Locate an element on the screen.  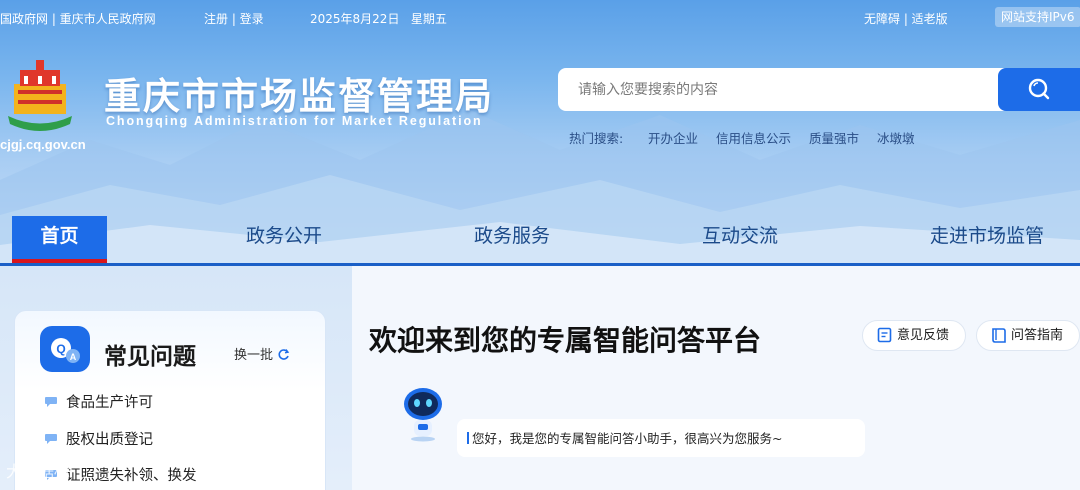
feedback-button: 意见反馈 is located at coordinates (914, 335).